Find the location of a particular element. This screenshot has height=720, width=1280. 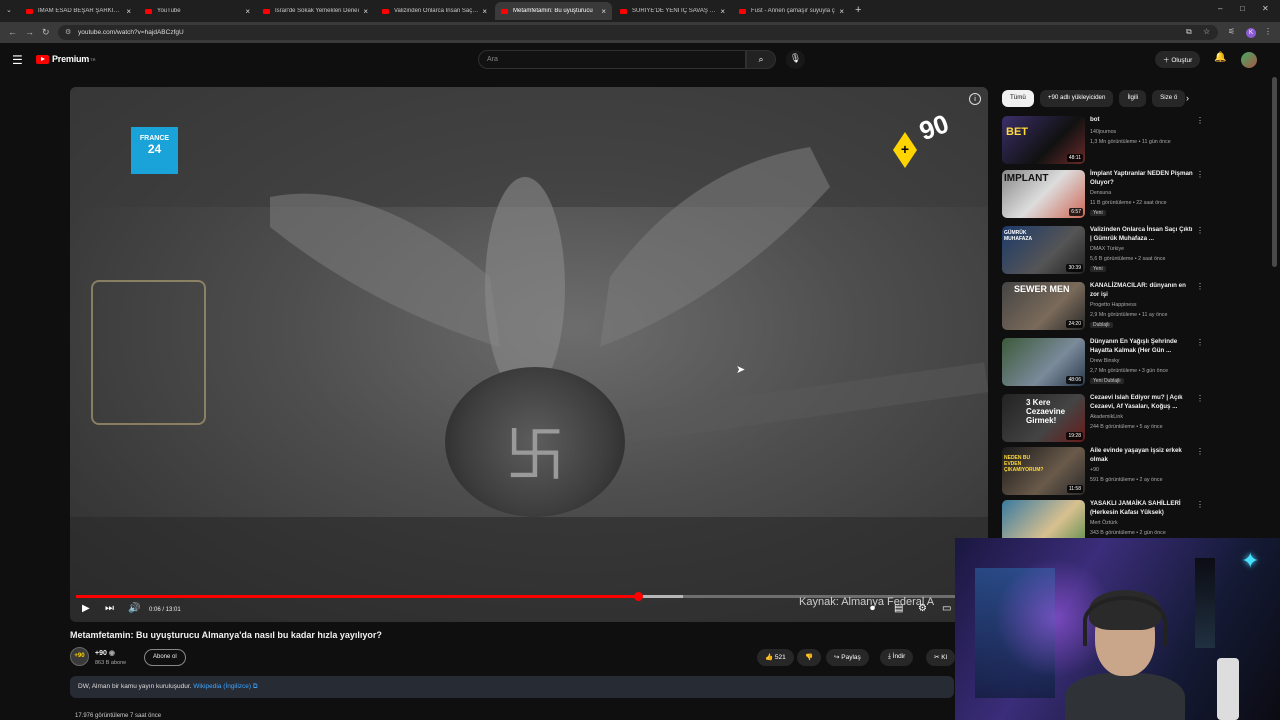

download-button: ⤓ İndir is located at coordinates (897, 657).